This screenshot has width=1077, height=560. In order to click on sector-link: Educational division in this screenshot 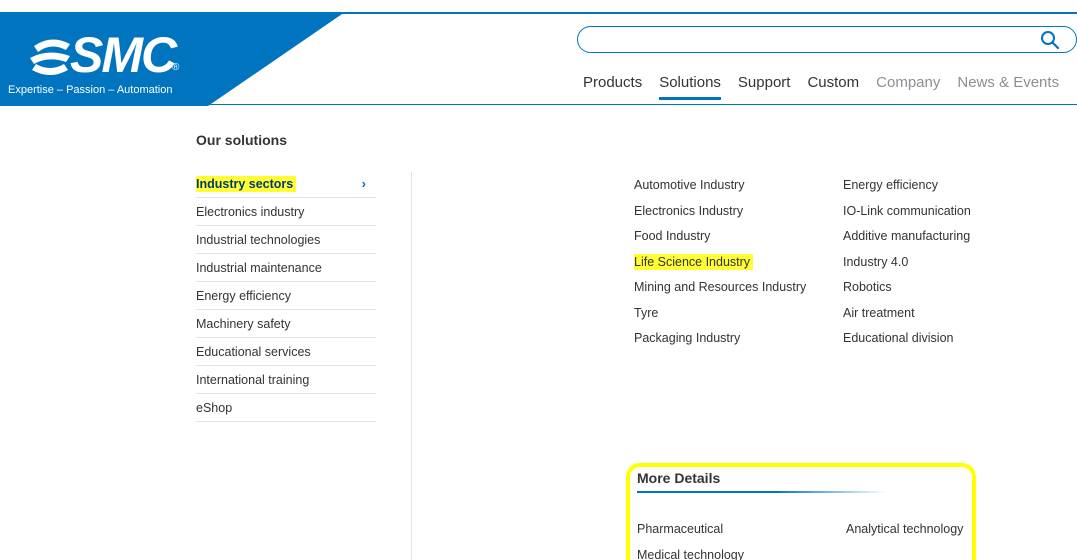, I will do `click(907, 342)`.